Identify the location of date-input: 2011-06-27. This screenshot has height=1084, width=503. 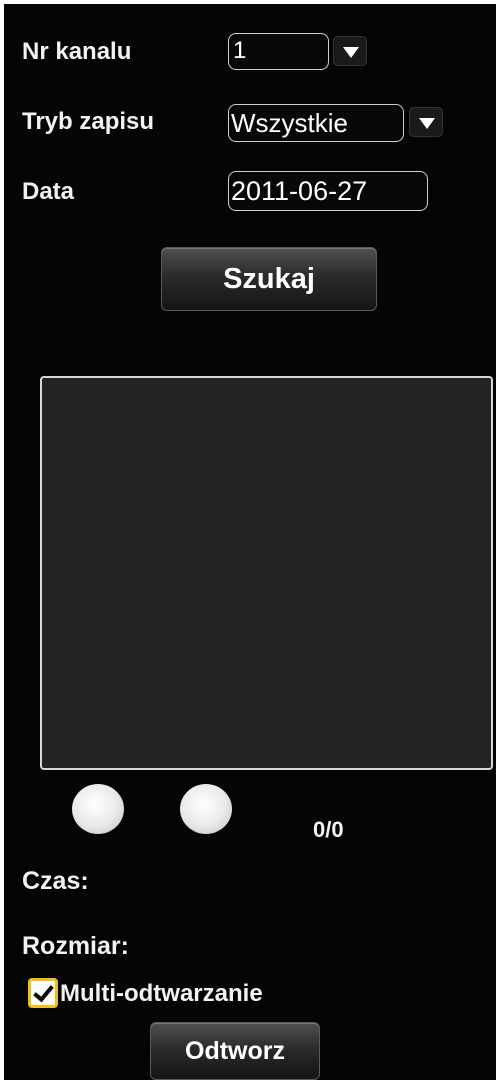
(328, 191).